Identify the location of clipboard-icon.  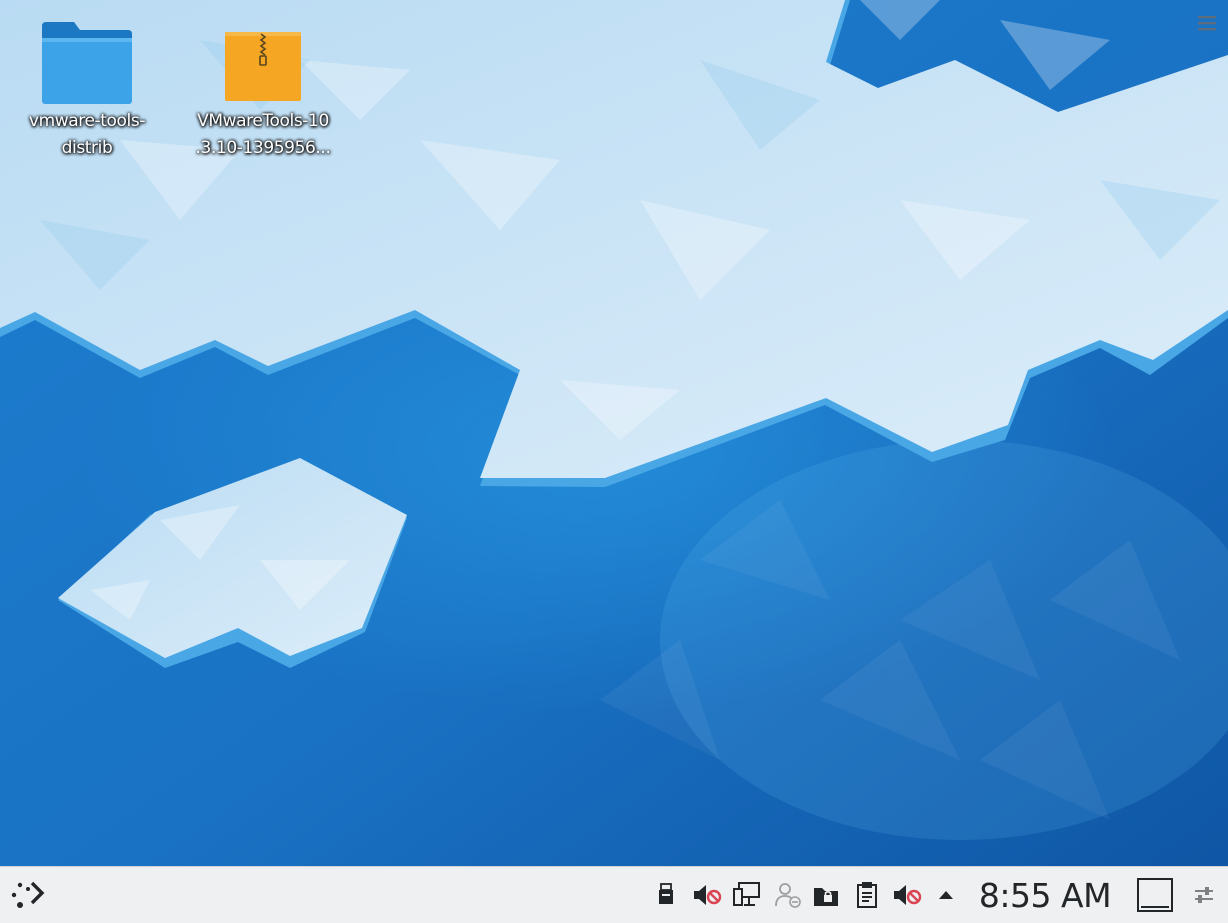
(867, 895).